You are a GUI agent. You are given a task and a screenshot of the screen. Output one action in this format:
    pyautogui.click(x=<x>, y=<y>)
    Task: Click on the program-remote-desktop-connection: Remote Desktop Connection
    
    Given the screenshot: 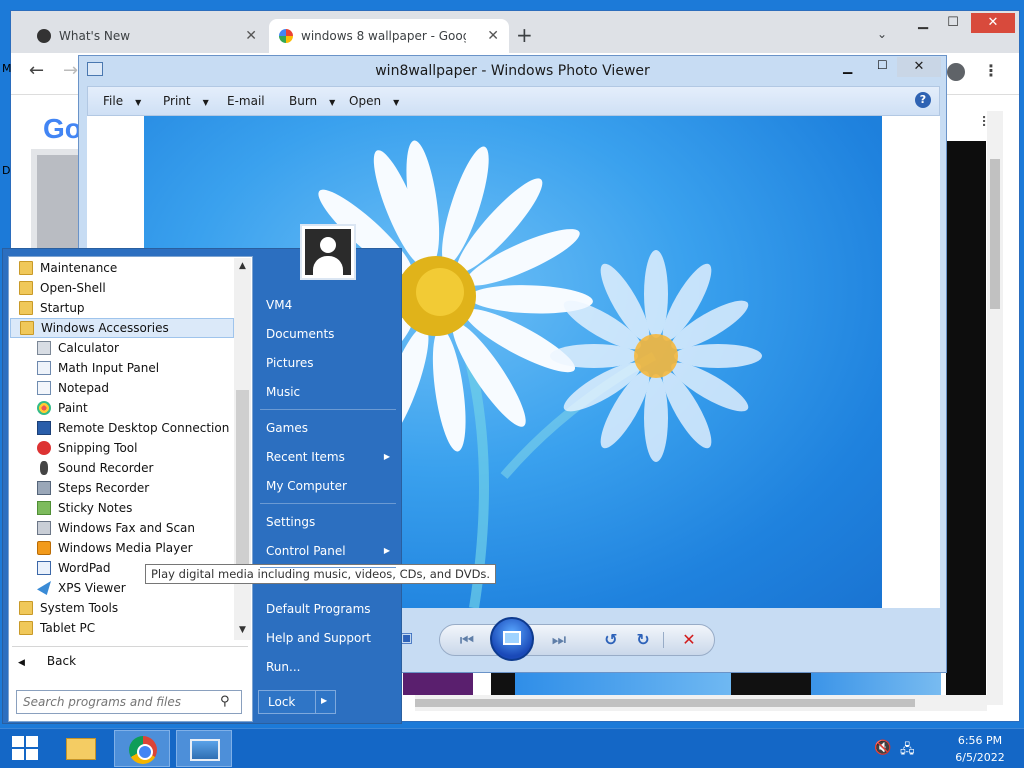 What is the action you would take?
    pyautogui.click(x=122, y=428)
    